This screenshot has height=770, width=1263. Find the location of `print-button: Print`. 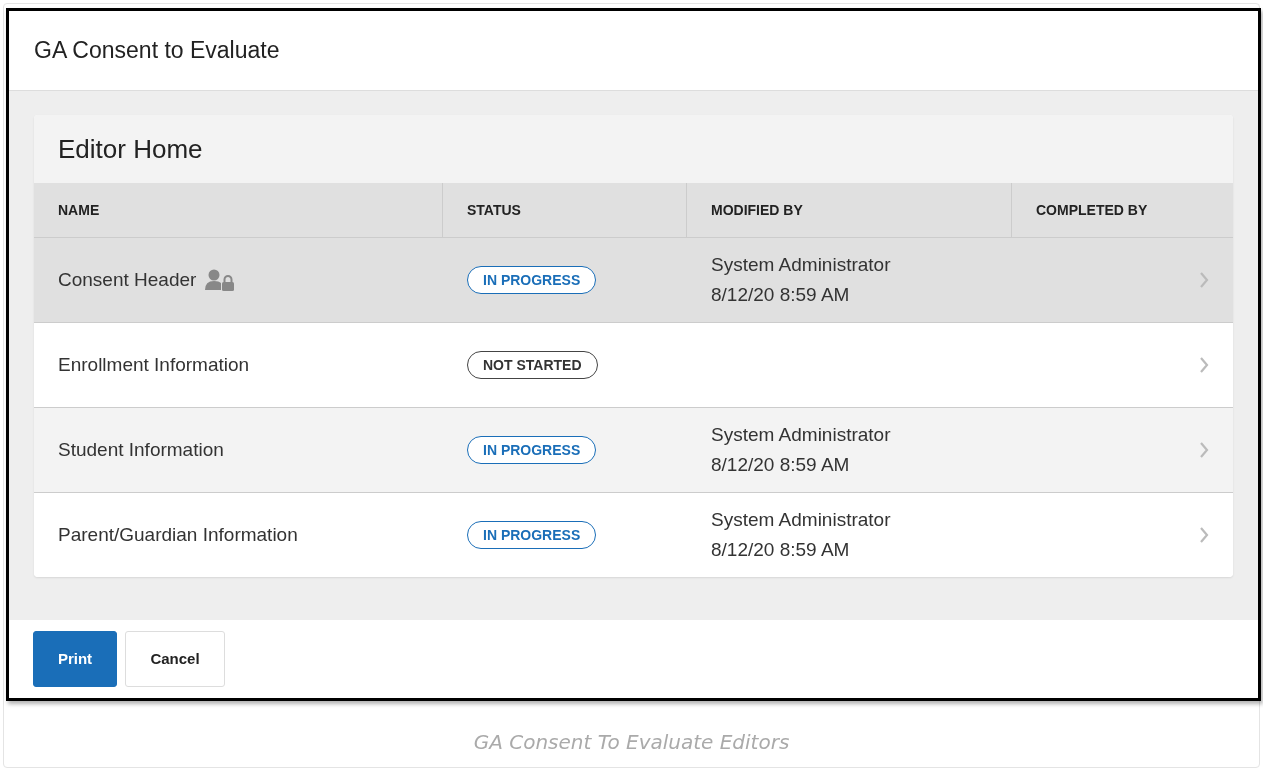

print-button: Print is located at coordinates (75, 659).